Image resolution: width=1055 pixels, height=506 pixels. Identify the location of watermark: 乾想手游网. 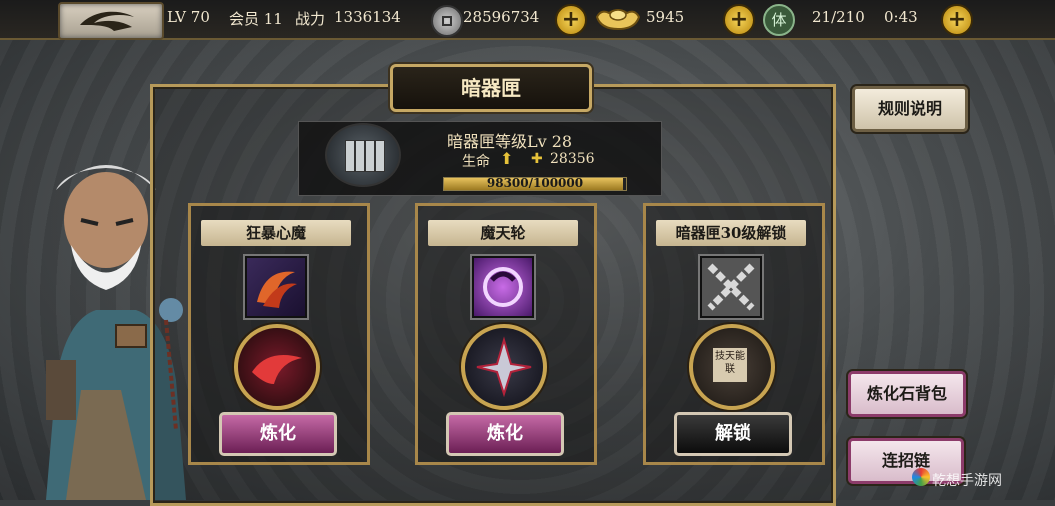
(967, 481).